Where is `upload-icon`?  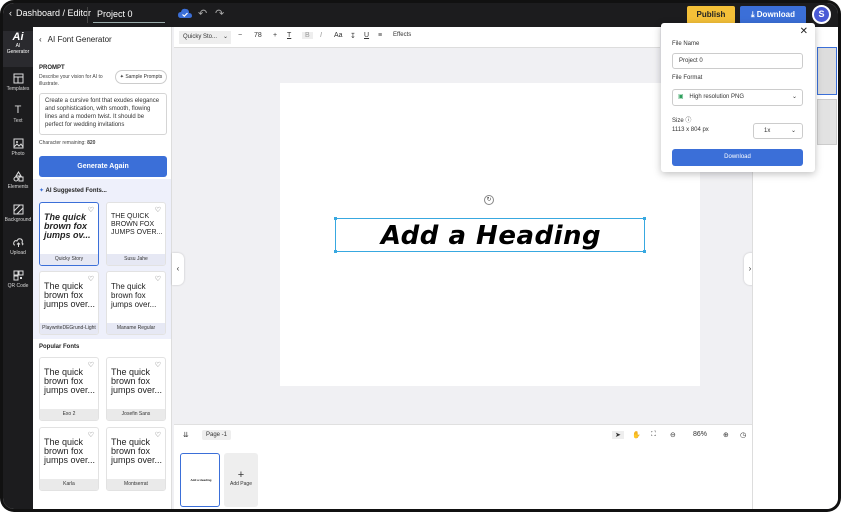 upload-icon is located at coordinates (17, 242).